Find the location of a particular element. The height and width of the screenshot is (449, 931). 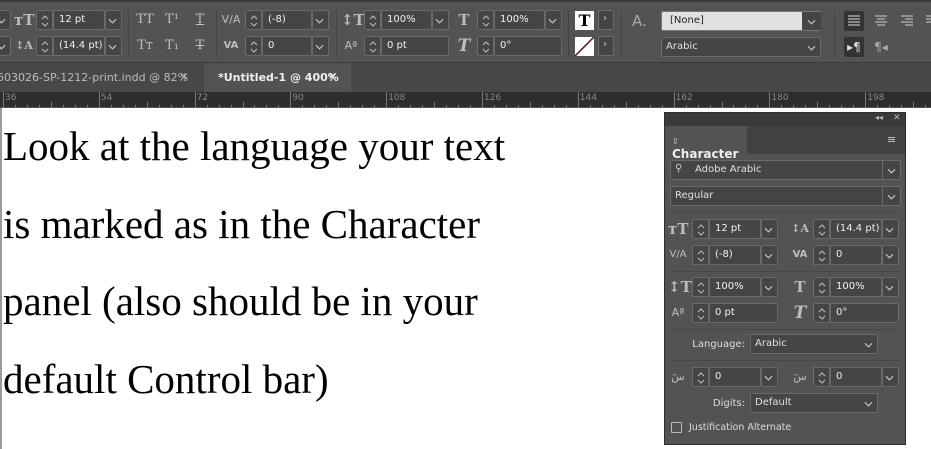

small-caps-button: Tт is located at coordinates (145, 46).